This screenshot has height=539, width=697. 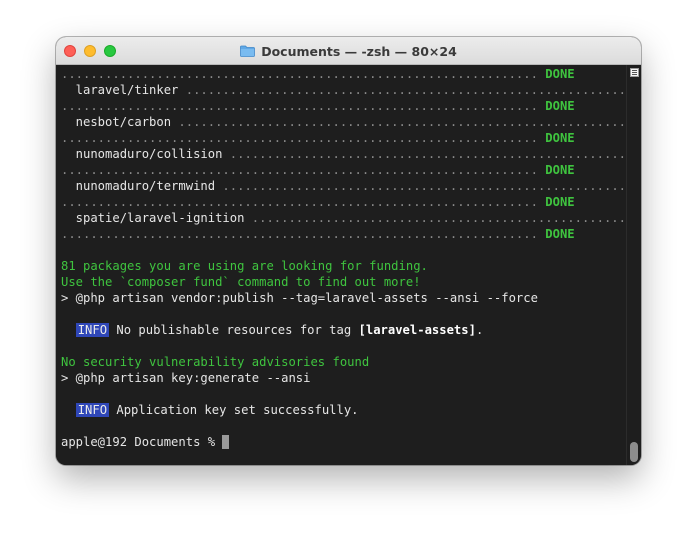 I want to click on command-line: > @php artisan key:generate --ansi, so click(x=186, y=378).